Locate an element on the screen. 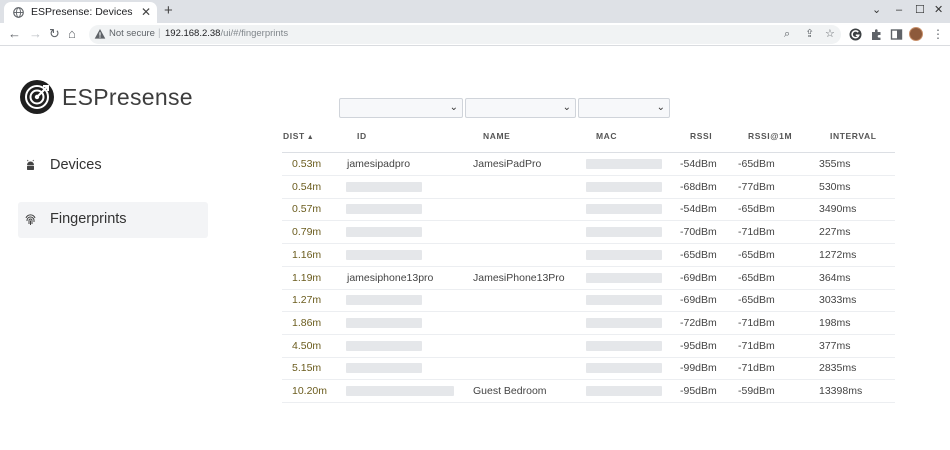  interval-cell: 377ms is located at coordinates (835, 345).